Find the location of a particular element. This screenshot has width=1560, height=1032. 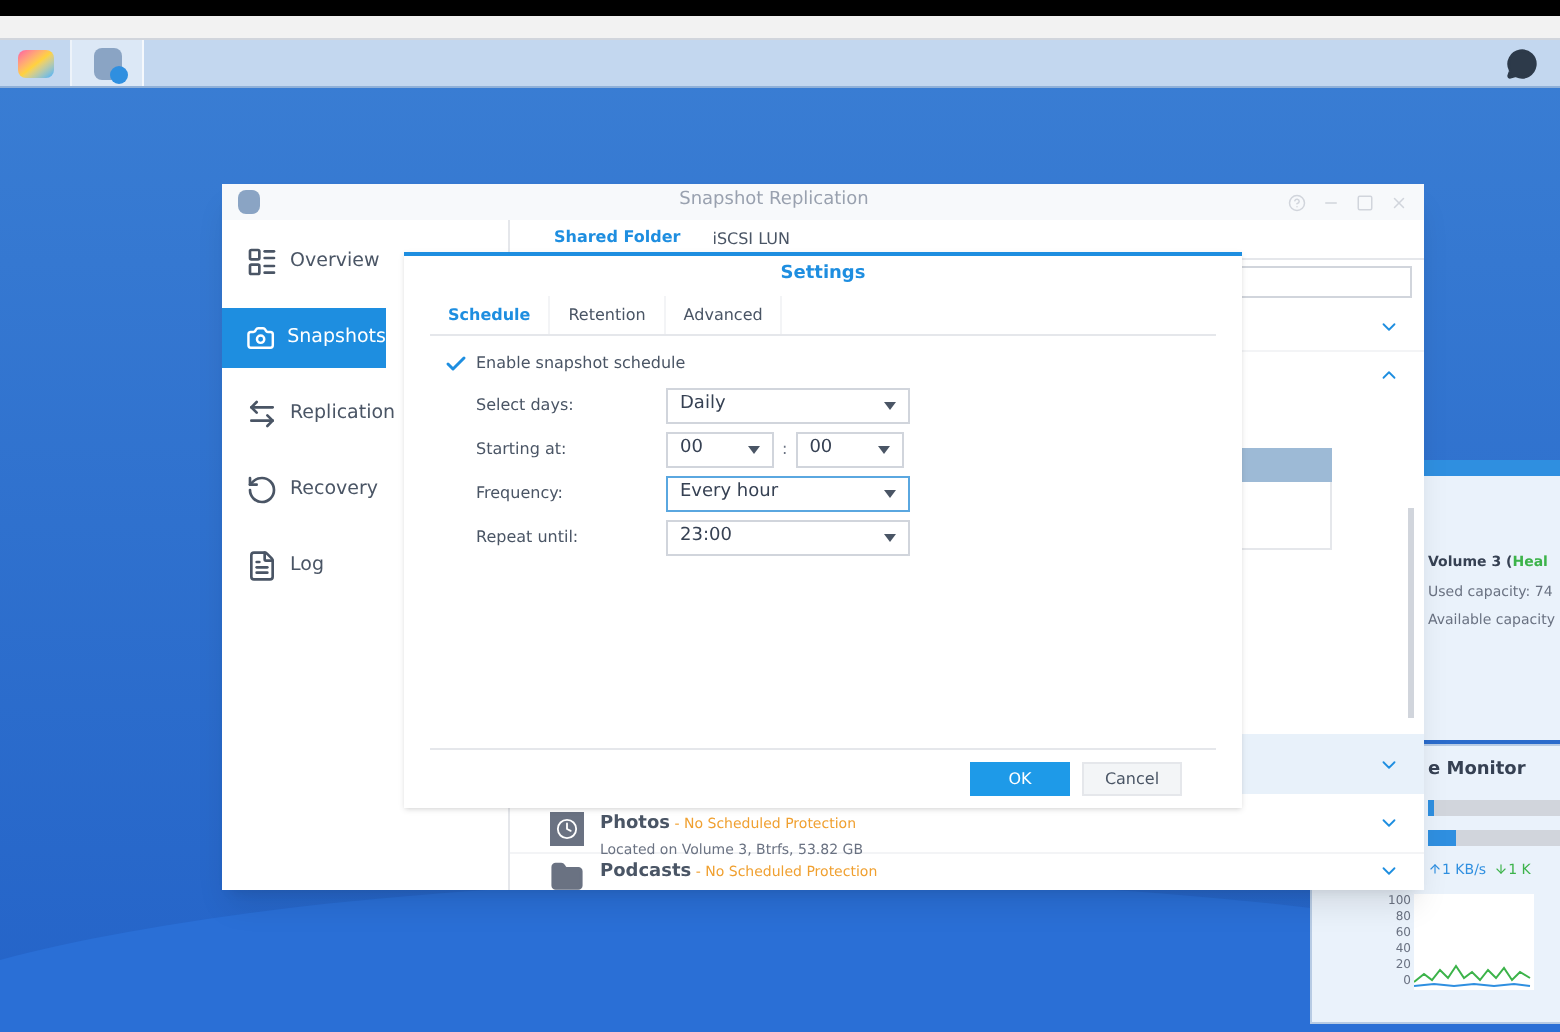

sidebar-item: Overview is located at coordinates (365, 262).